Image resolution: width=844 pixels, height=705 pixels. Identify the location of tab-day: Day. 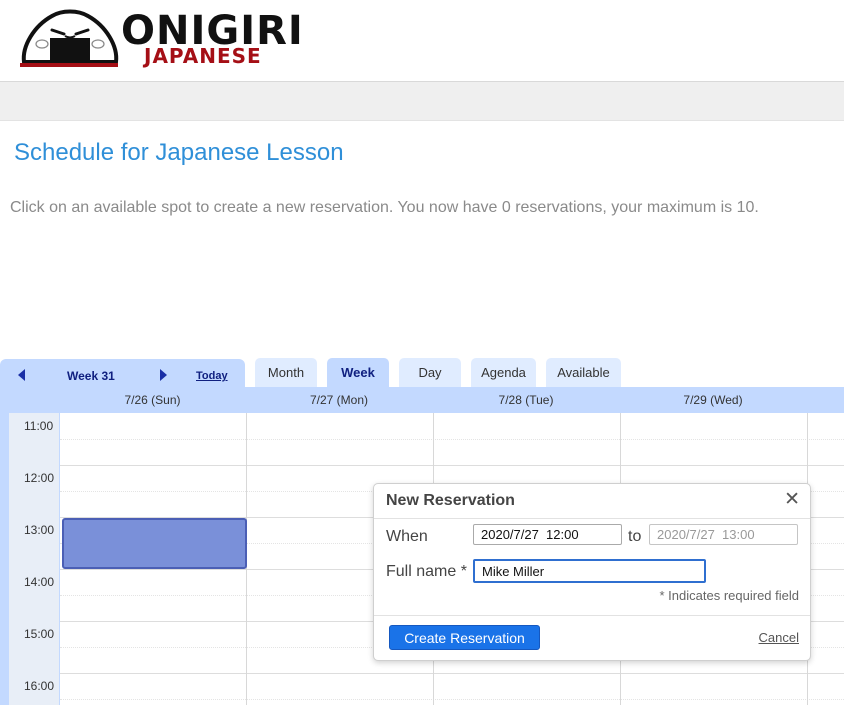
(430, 372).